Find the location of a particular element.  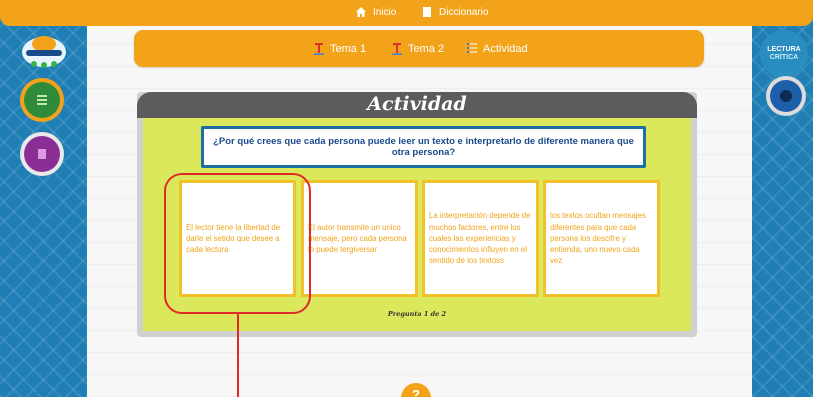

tab-actividad: Actividad is located at coordinates (497, 48).